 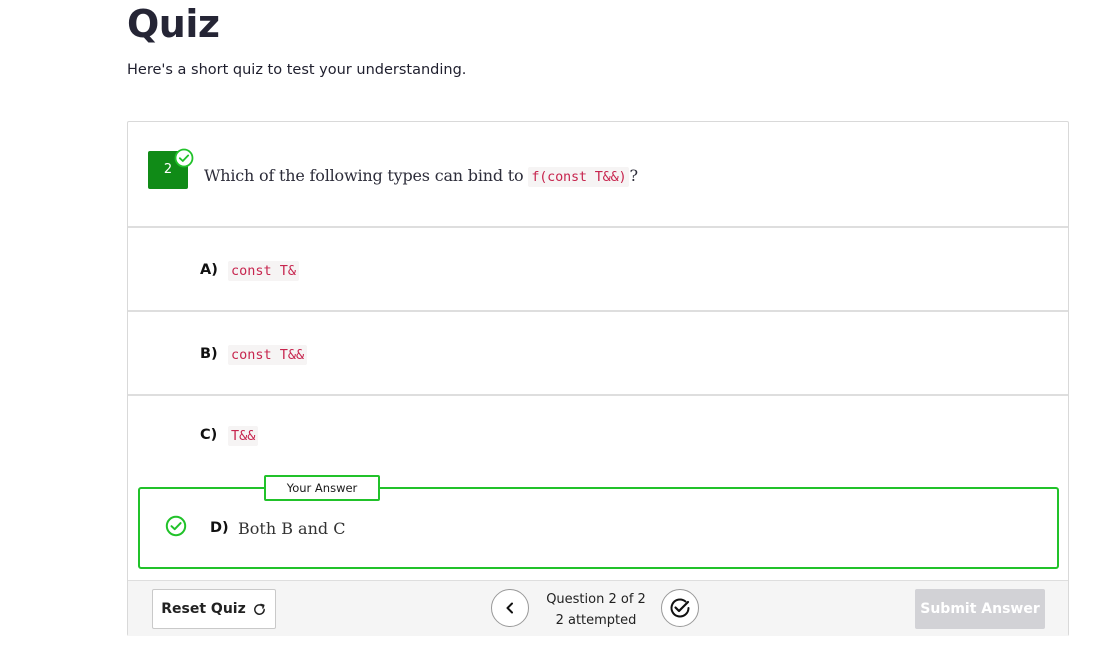 What do you see at coordinates (292, 528) in the screenshot?
I see `option-text: Both B and C` at bounding box center [292, 528].